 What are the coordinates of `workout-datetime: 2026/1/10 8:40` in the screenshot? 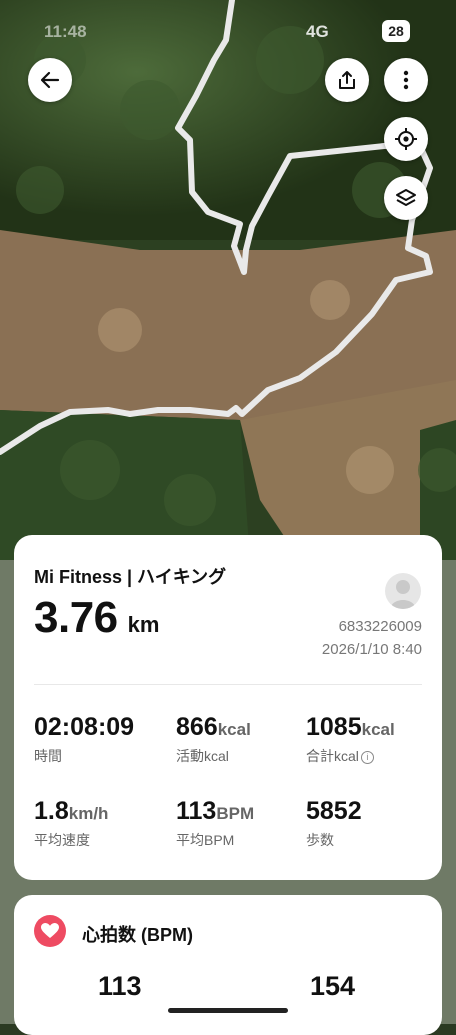 It's located at (371, 649).